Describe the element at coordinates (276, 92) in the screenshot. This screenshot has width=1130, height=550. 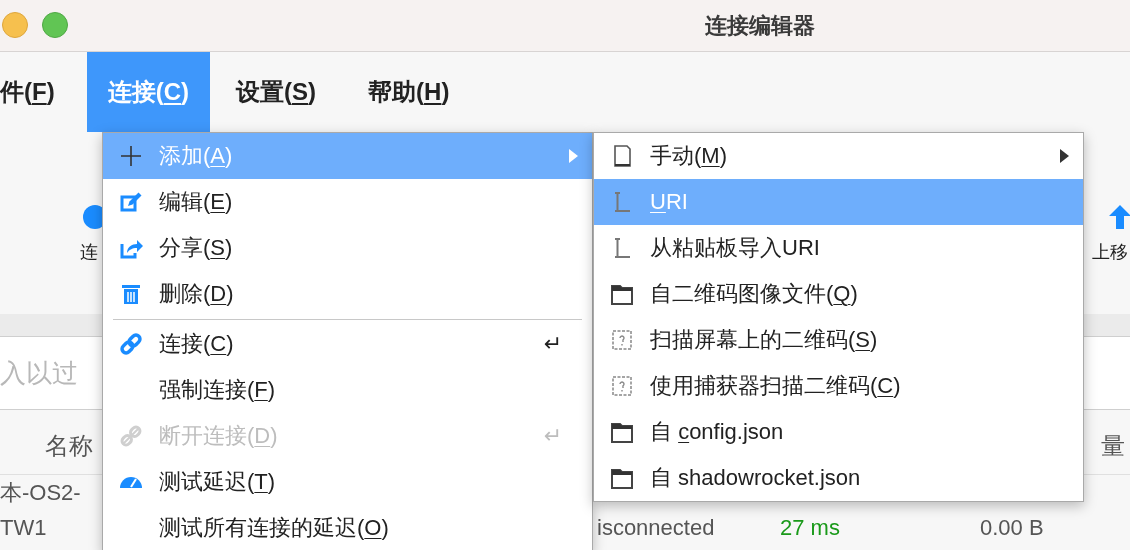
I see `menu-title: 设置(S)` at that location.